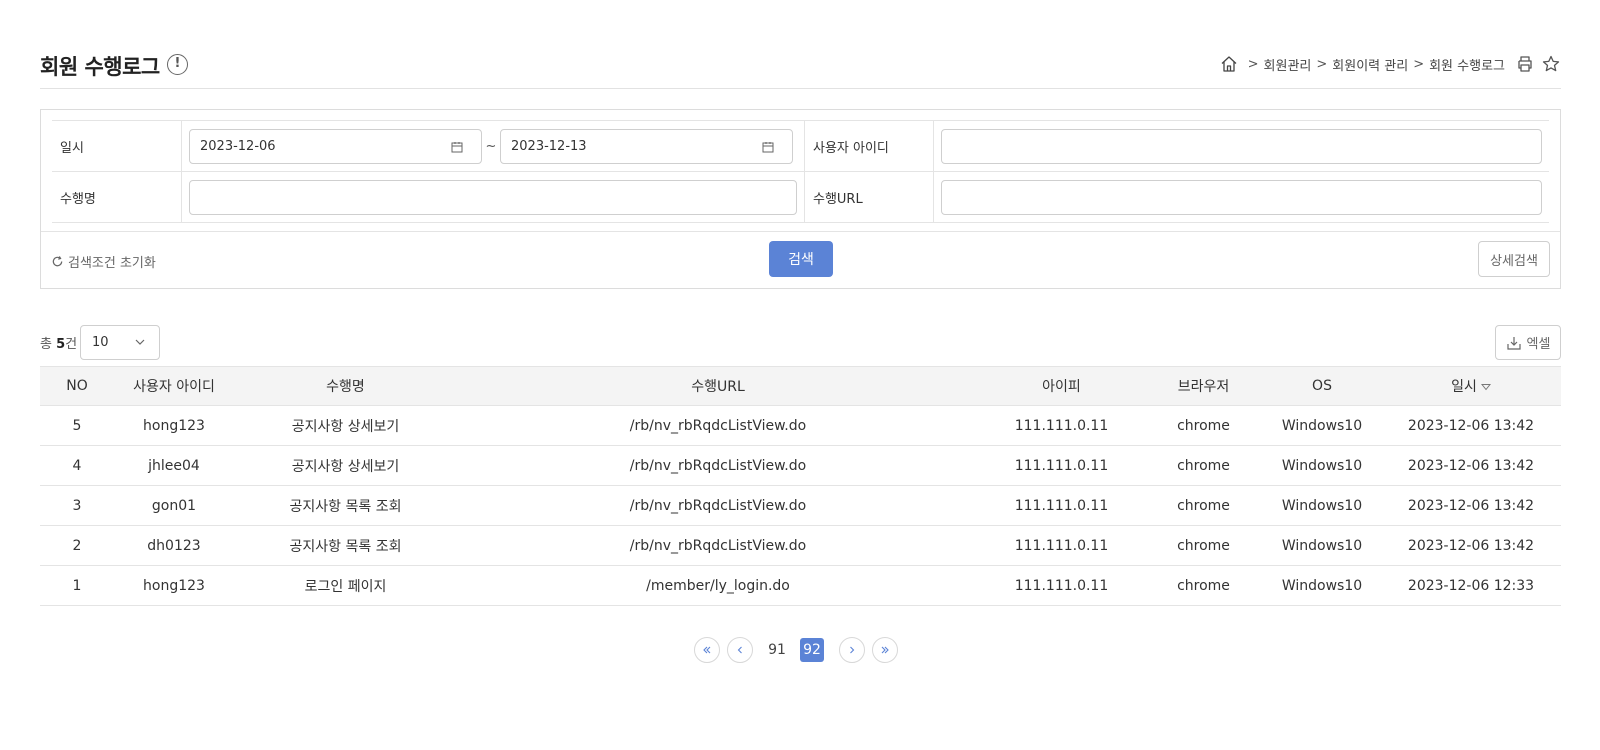 The height and width of the screenshot is (750, 1600). Describe the element at coordinates (174, 386) in the screenshot. I see `col-header-user-id: 사용자 아이디` at that location.